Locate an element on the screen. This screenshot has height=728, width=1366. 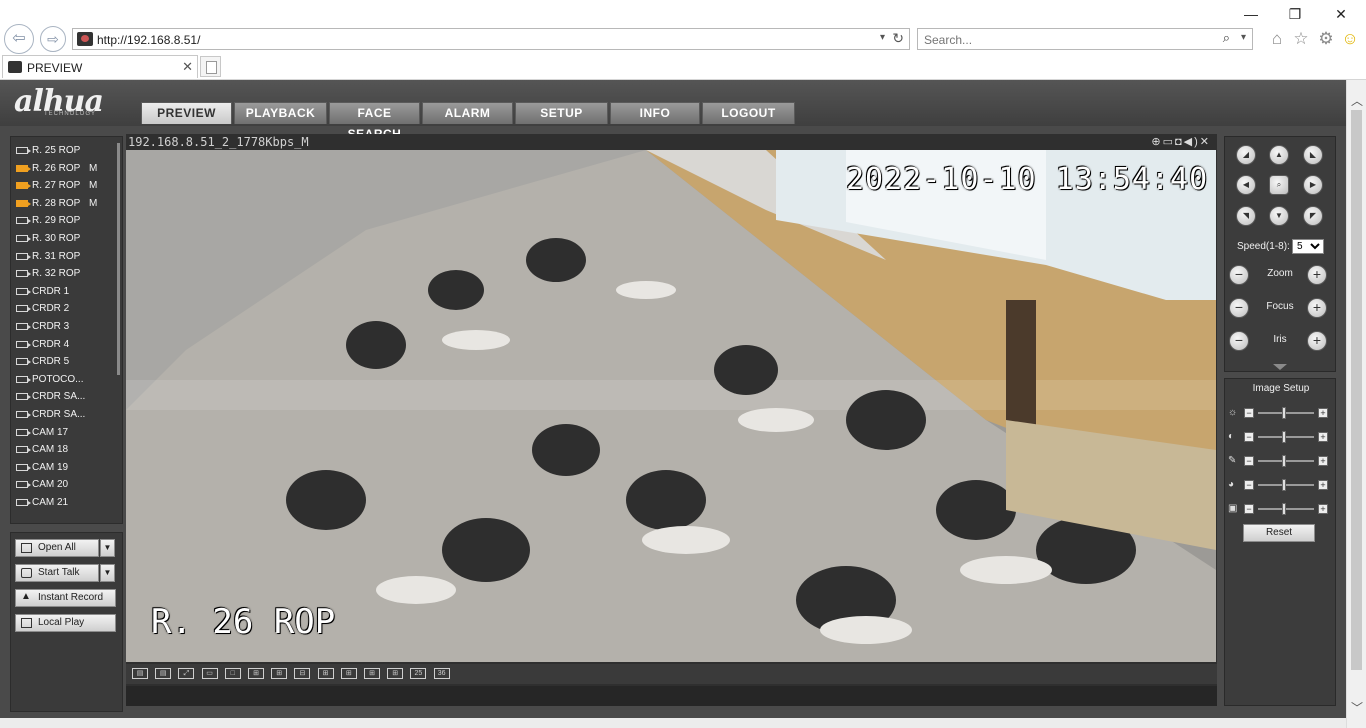
search-box: ⌕ ▾ is located at coordinates (1085, 39).